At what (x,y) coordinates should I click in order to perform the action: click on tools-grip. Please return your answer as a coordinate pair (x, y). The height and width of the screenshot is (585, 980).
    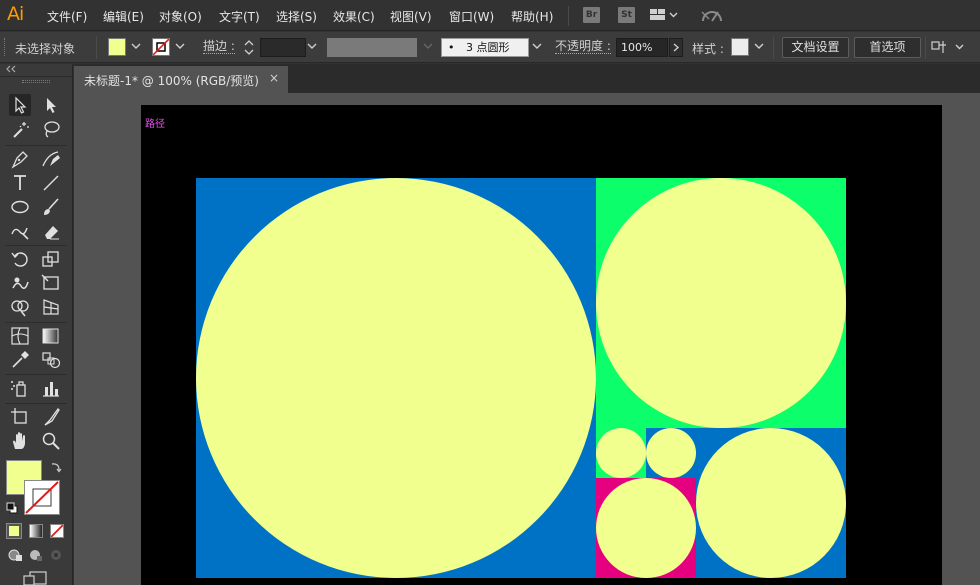
    Looking at the image, I should click on (36, 81).